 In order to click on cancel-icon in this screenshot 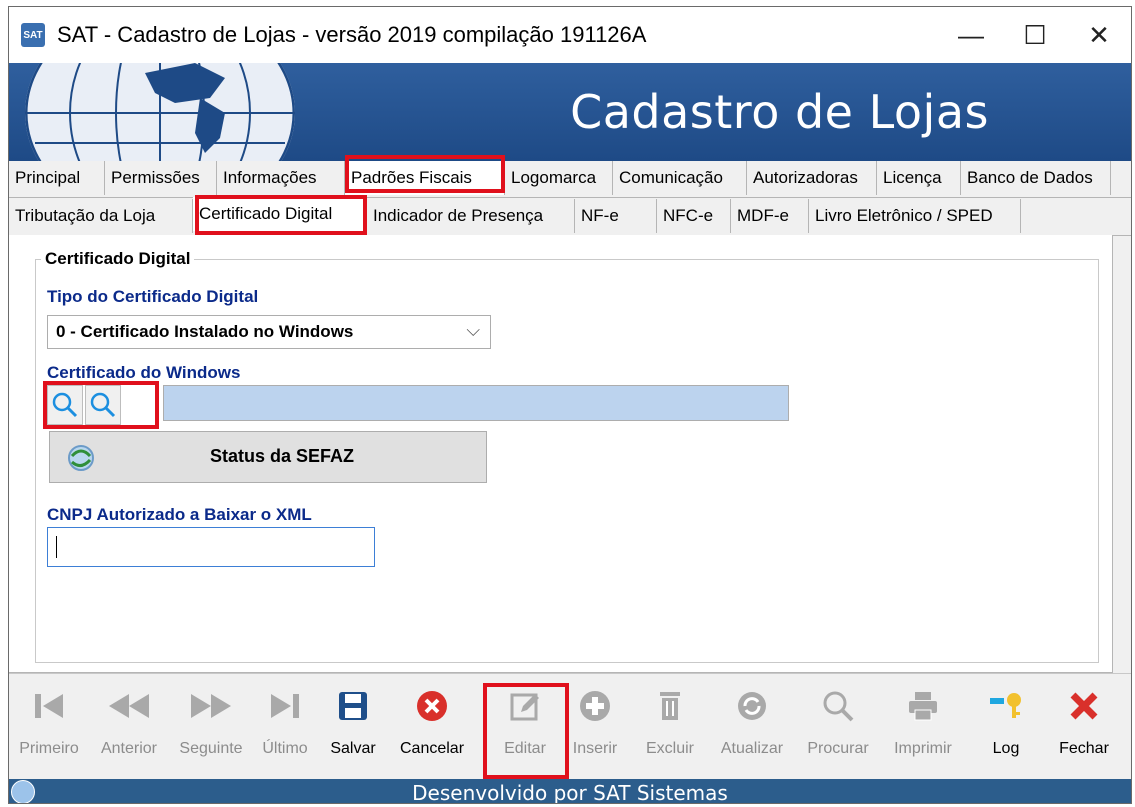, I will do `click(432, 706)`.